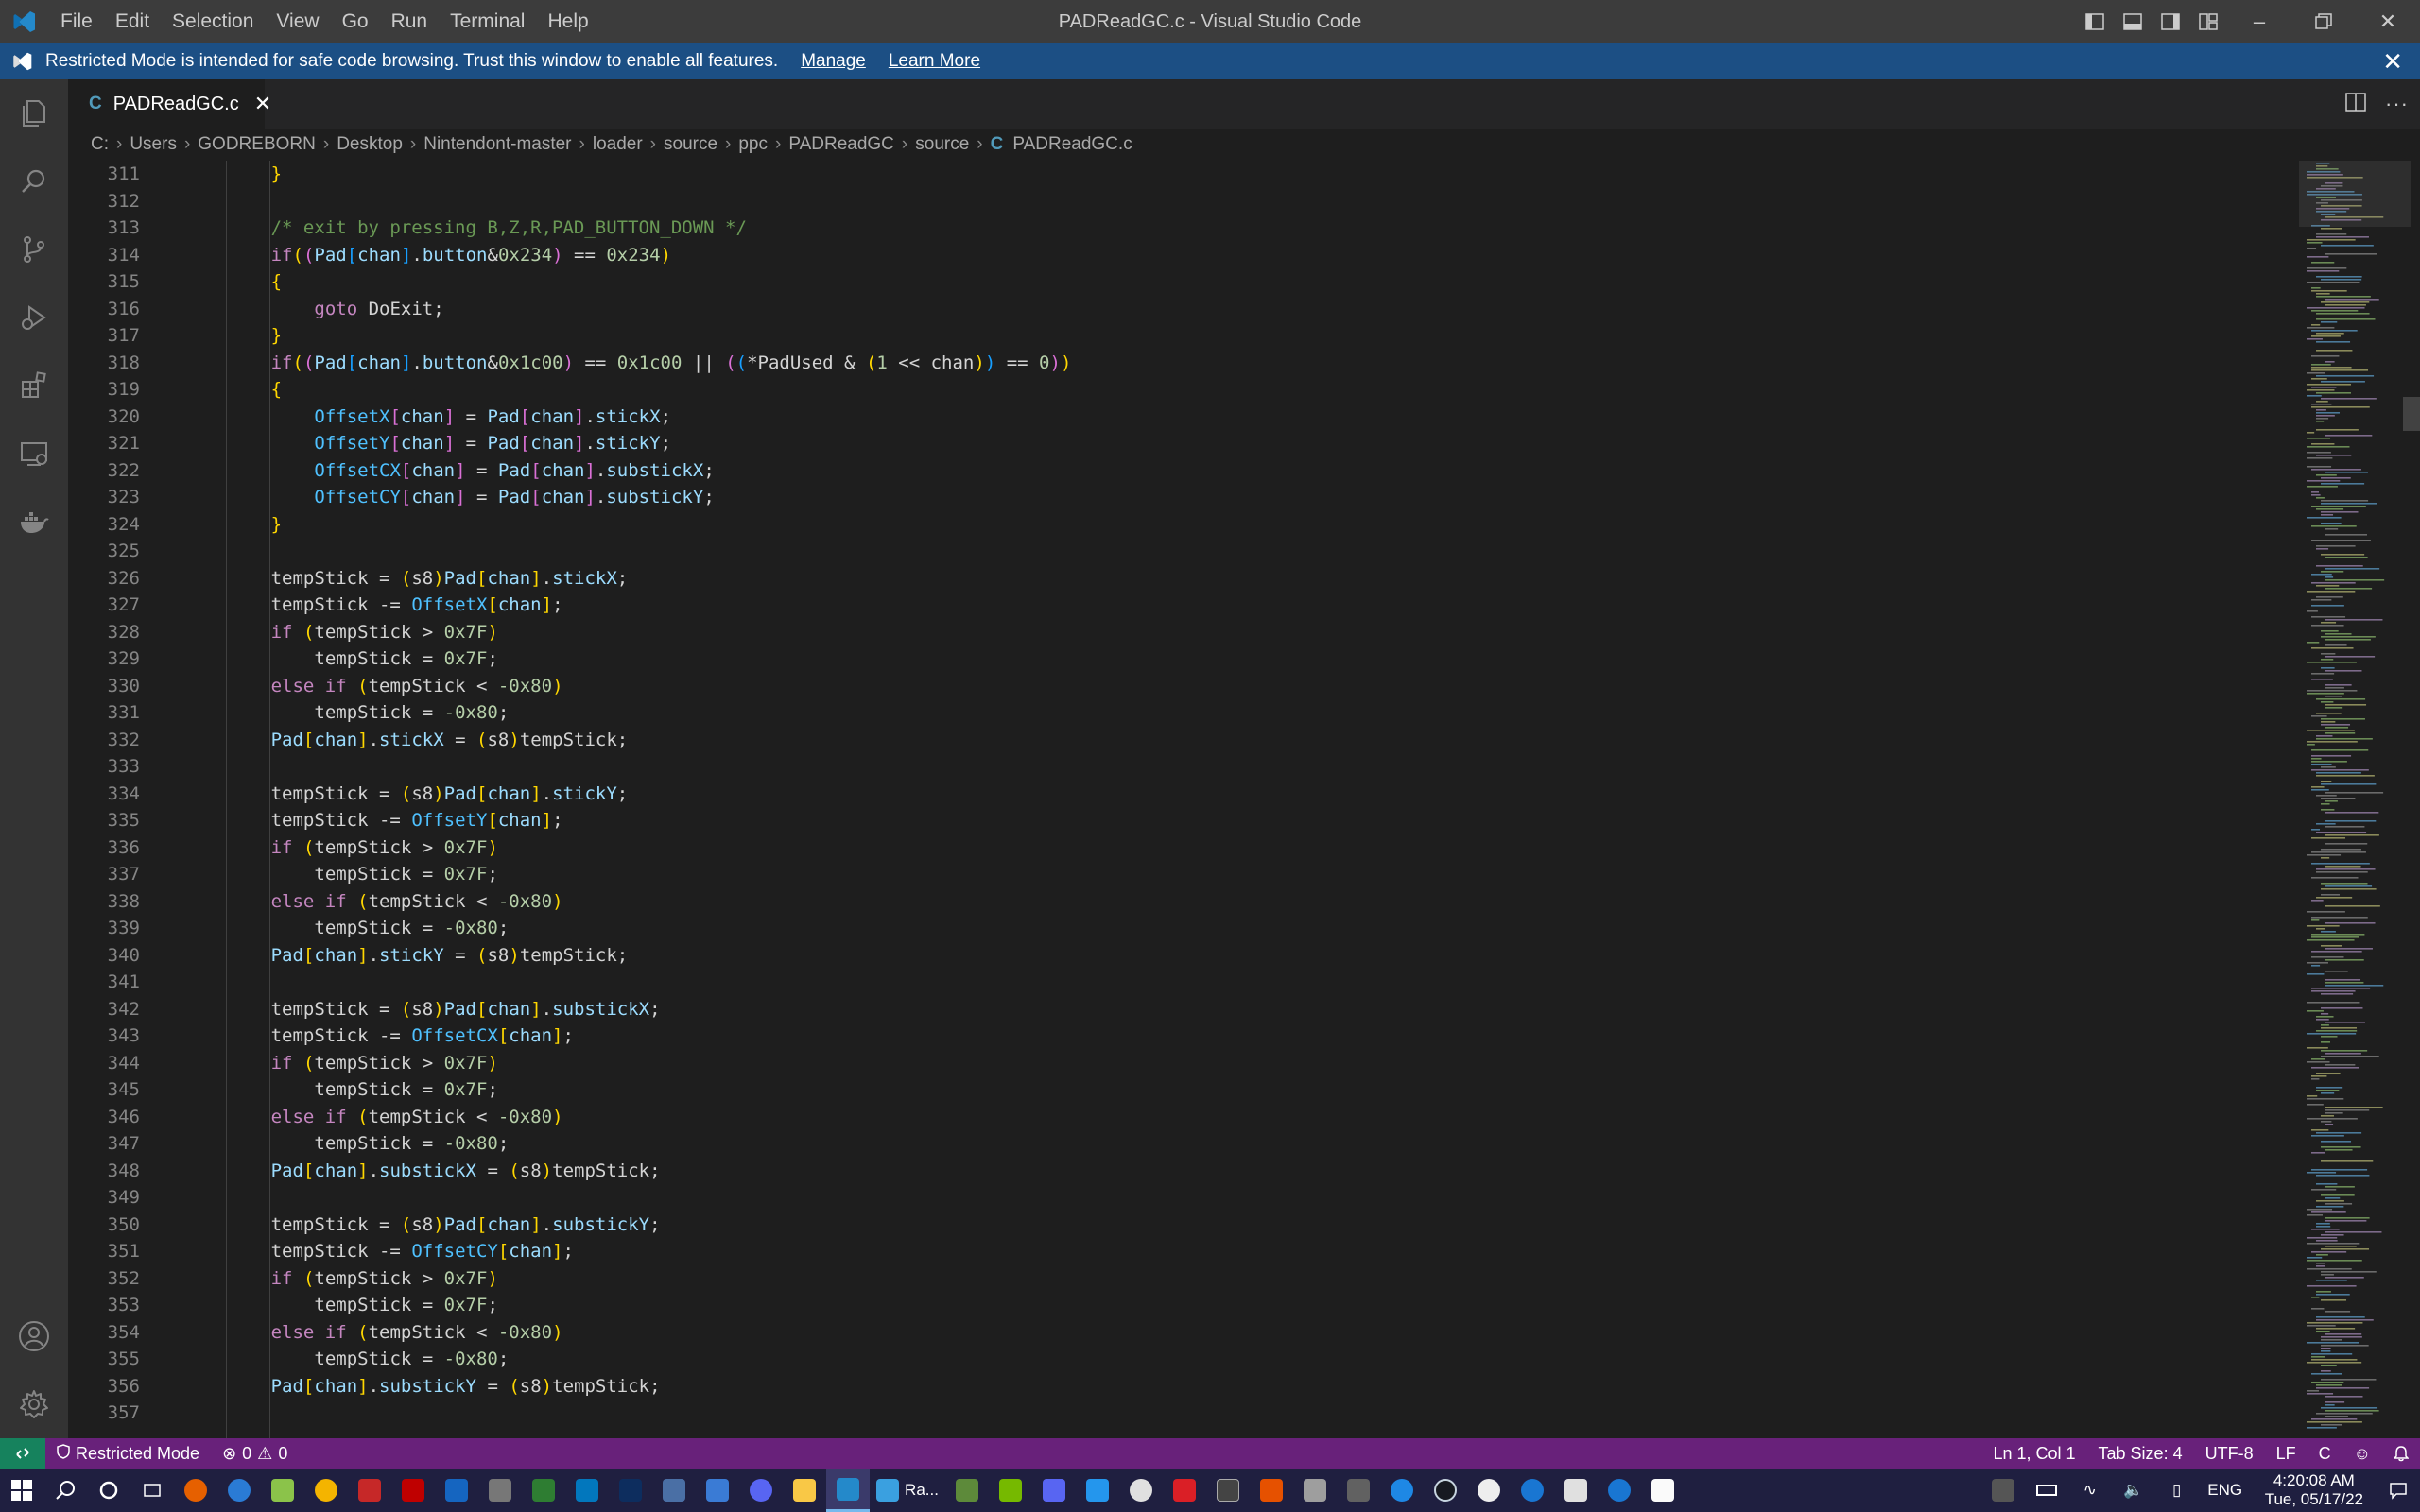  What do you see at coordinates (65, 1490) in the screenshot?
I see `taskbar-search-icon` at bounding box center [65, 1490].